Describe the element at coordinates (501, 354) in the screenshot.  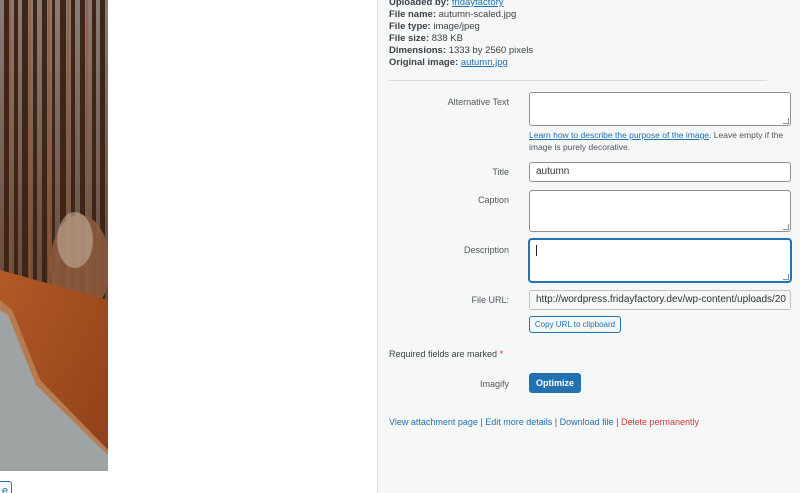
I see `required-star: *` at that location.